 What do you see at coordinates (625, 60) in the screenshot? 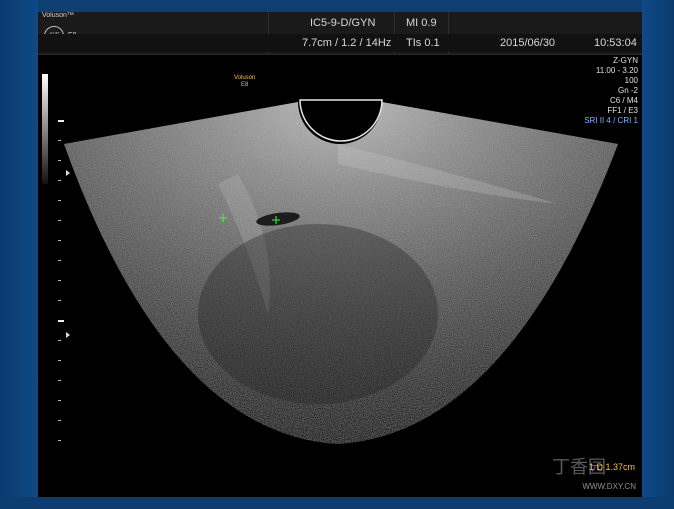
I see `param-line: Z-GYN` at bounding box center [625, 60].